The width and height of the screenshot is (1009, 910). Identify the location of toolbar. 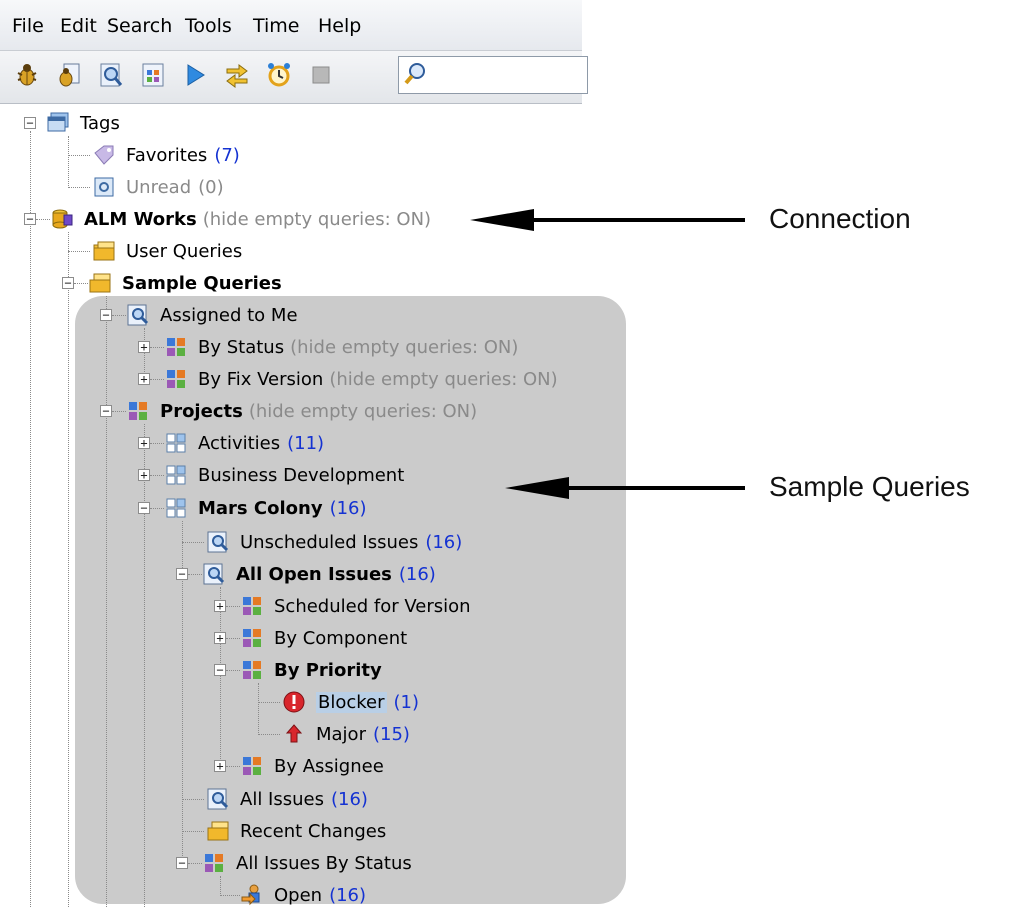
(294, 77).